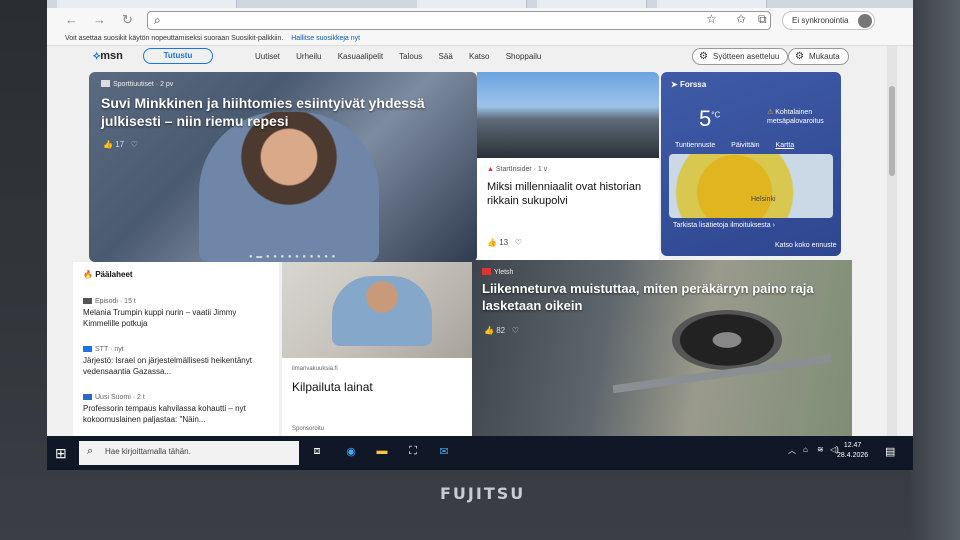 Image resolution: width=960 pixels, height=540 pixels. I want to click on tab-kartta: Kartta, so click(785, 145).